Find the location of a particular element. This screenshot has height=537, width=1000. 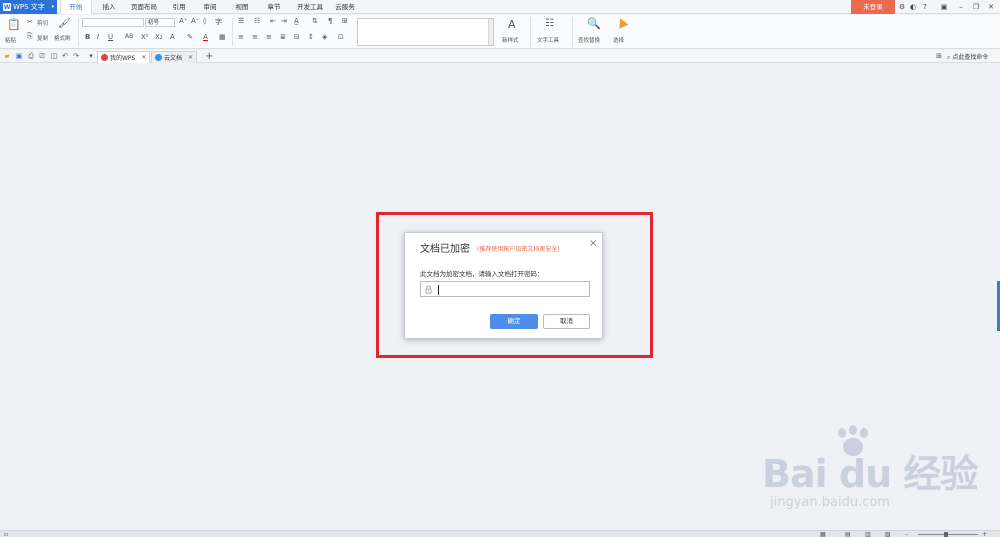

shrink-font-icon: A⁻ is located at coordinates (195, 21).